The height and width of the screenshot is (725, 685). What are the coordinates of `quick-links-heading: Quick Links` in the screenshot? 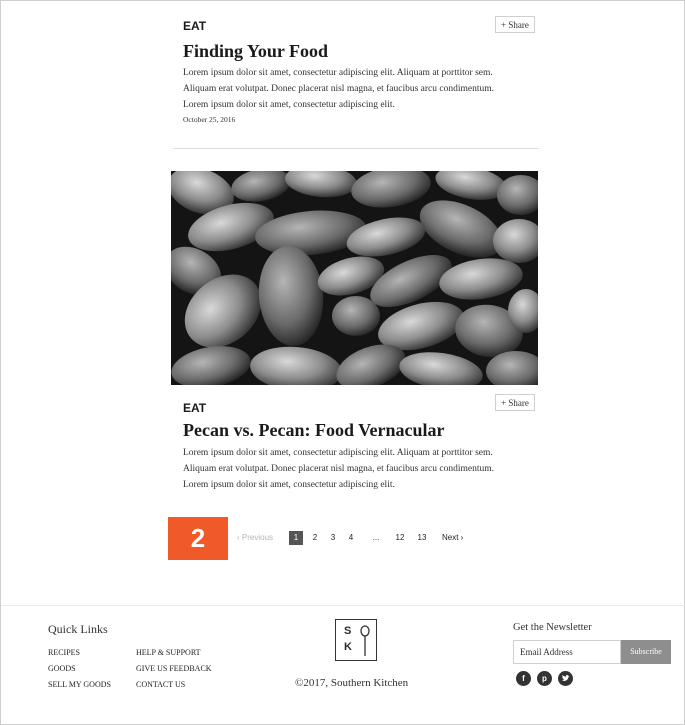 It's located at (78, 629).